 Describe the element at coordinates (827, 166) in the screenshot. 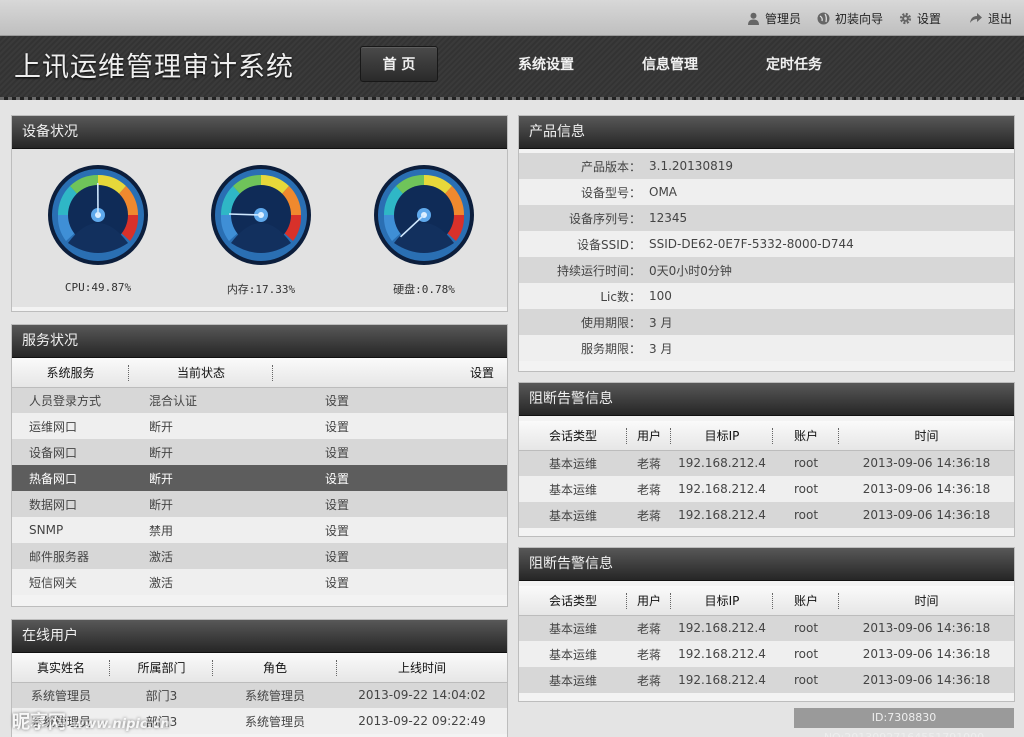

I see `info-value: 3.1.20130819` at that location.